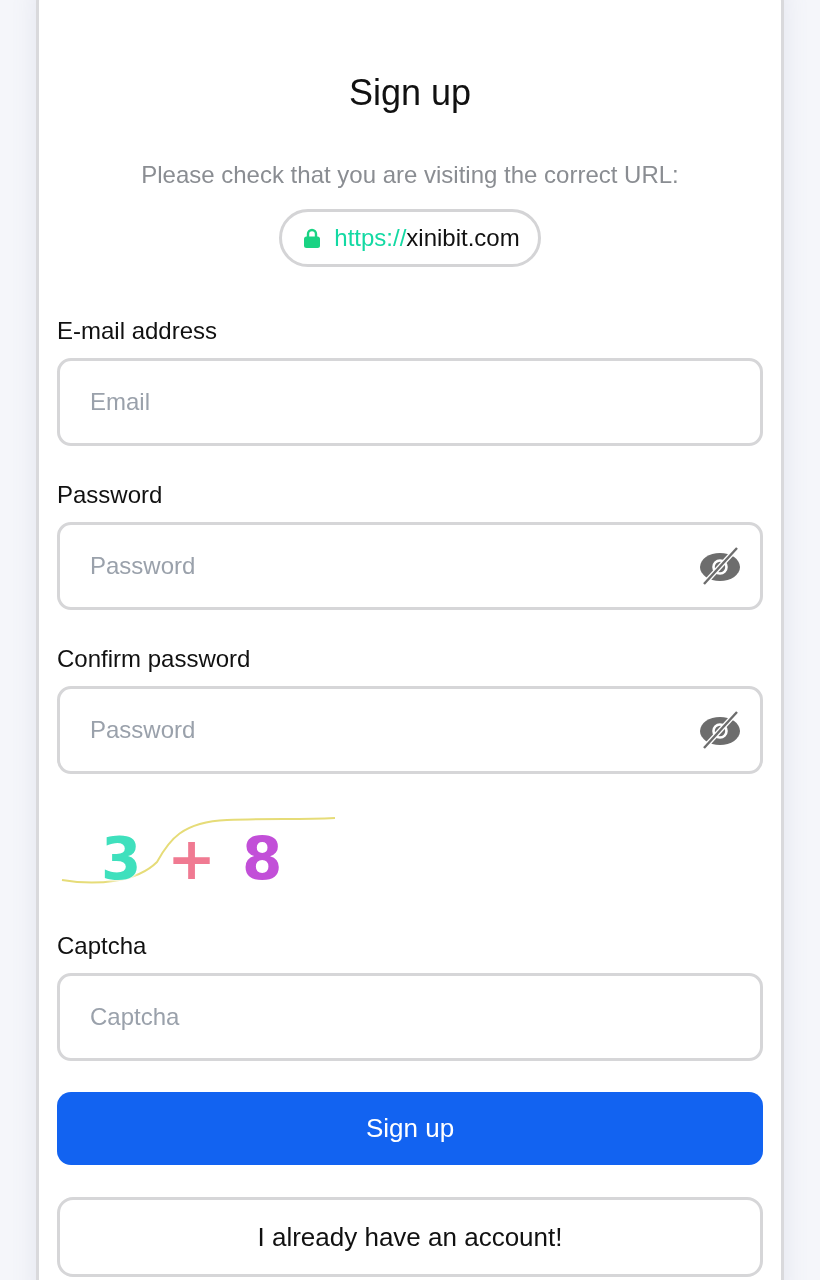 The width and height of the screenshot is (820, 1280). Describe the element at coordinates (427, 238) in the screenshot. I see `url-text: https://xinibit.com` at that location.